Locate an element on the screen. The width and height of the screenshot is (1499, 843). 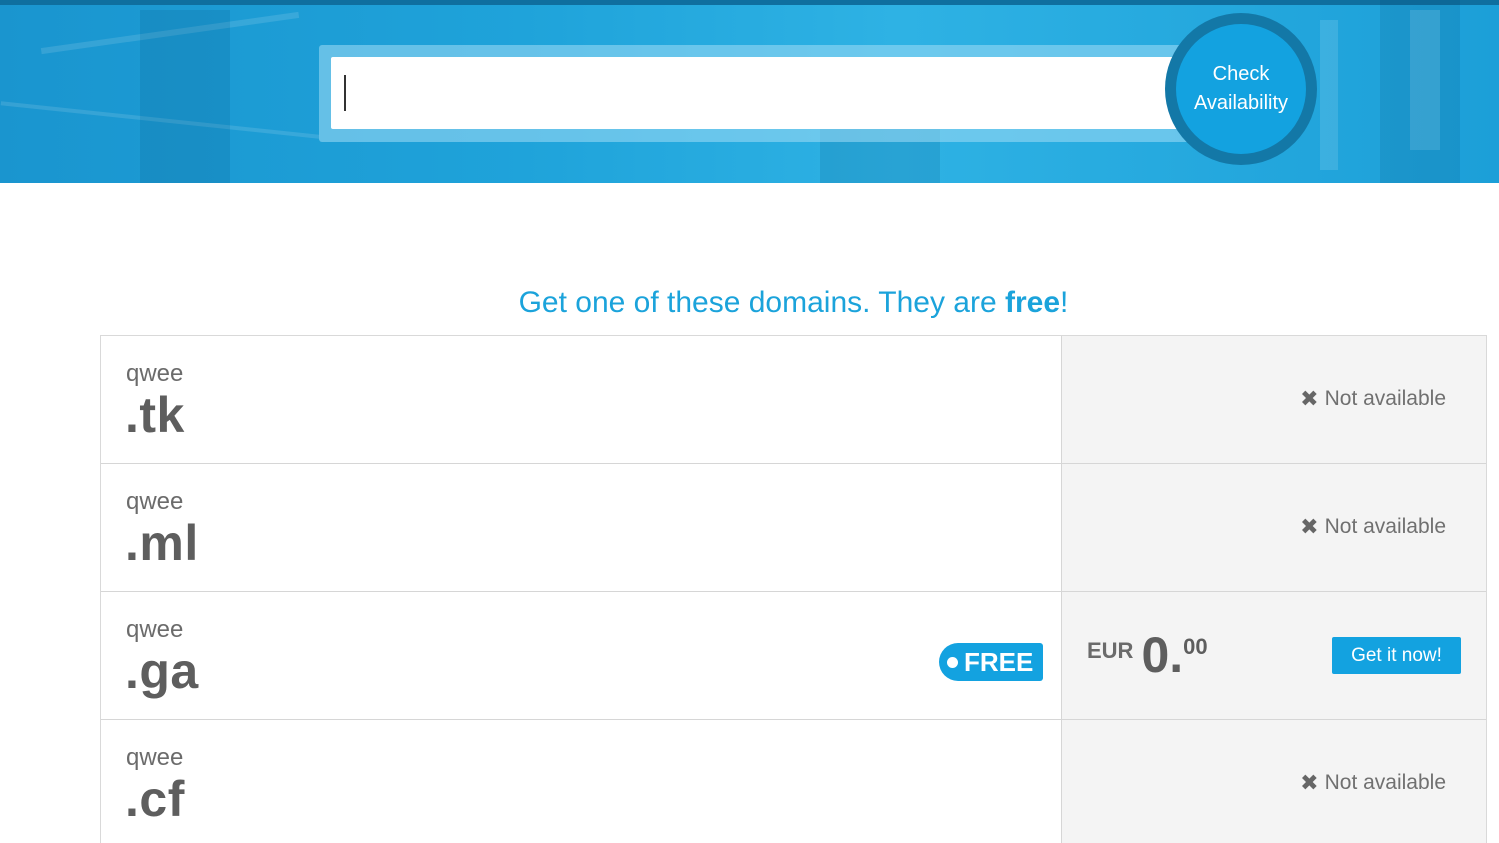
text-cursor is located at coordinates (345, 93).